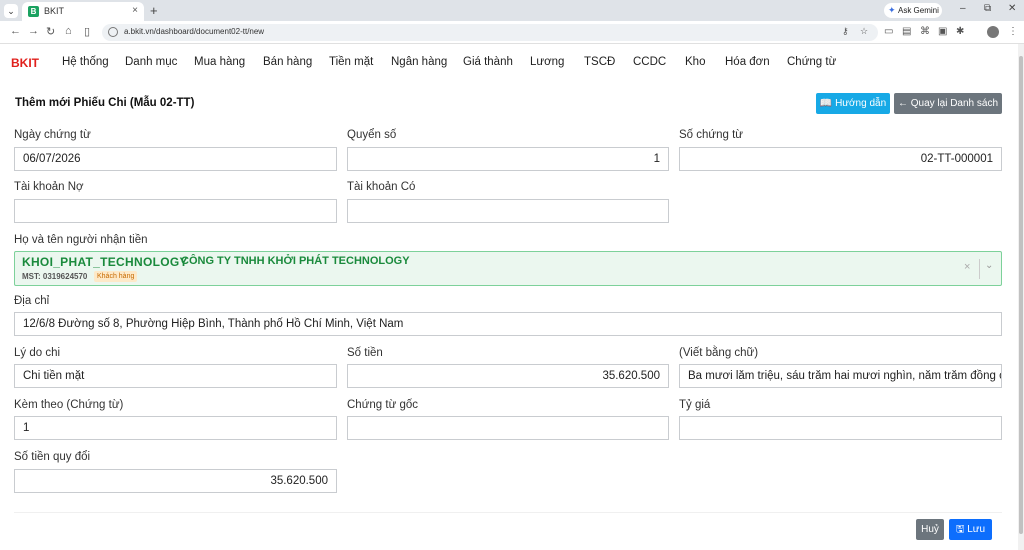  I want to click on gemini-star-icon: ✦, so click(892, 10).